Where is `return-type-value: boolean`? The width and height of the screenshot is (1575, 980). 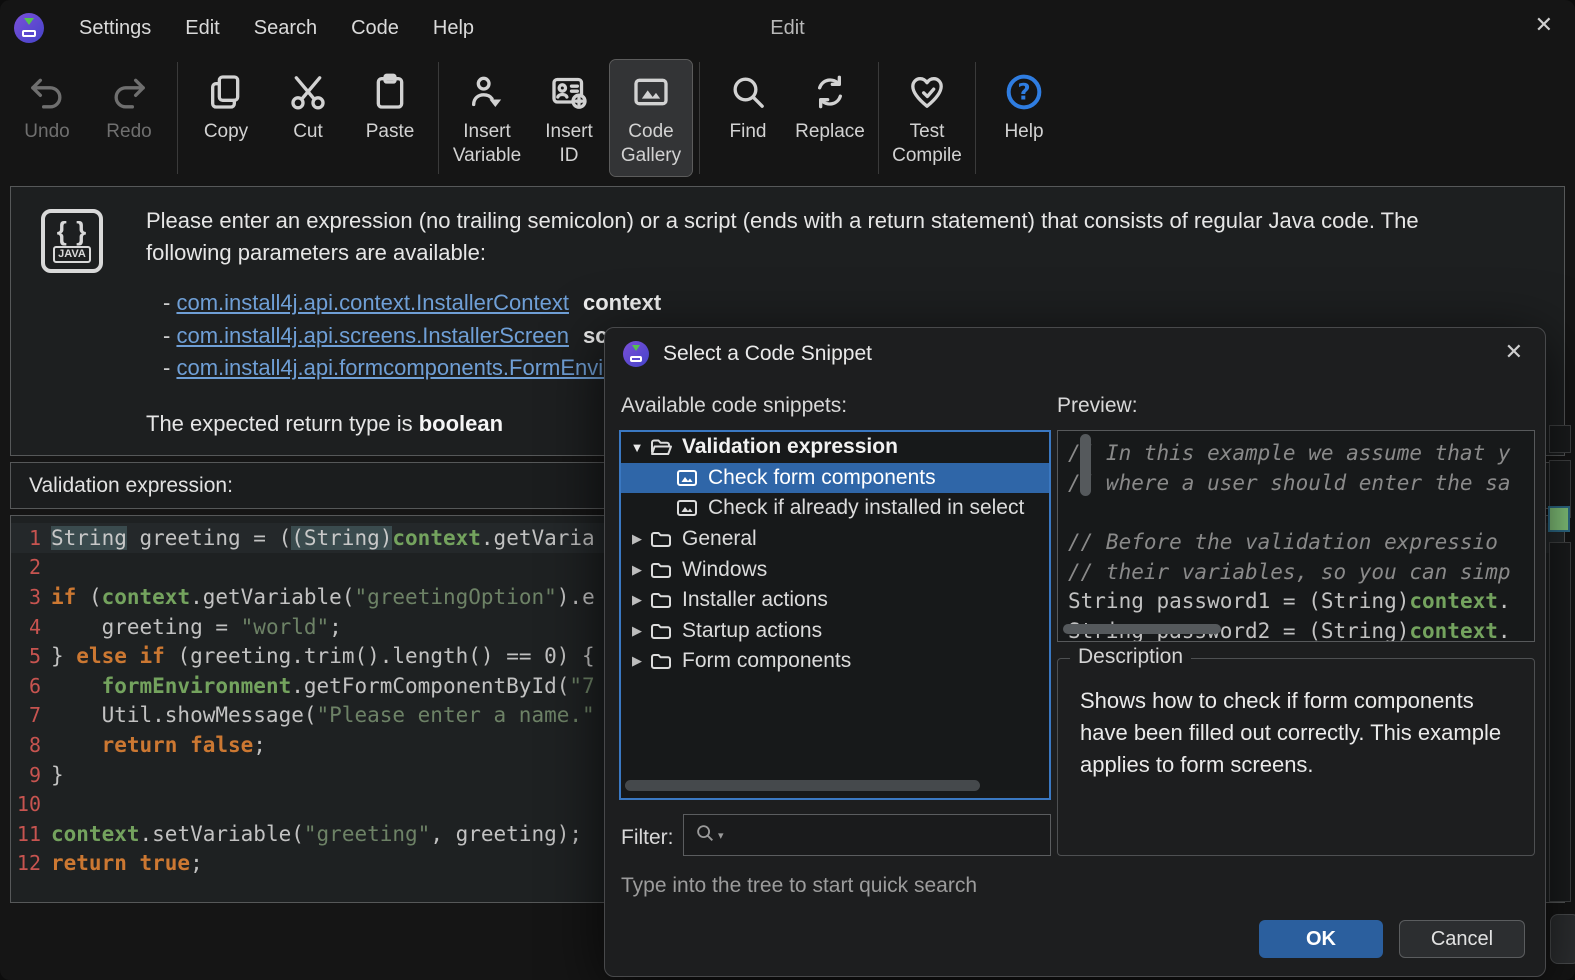 return-type-value: boolean is located at coordinates (461, 423).